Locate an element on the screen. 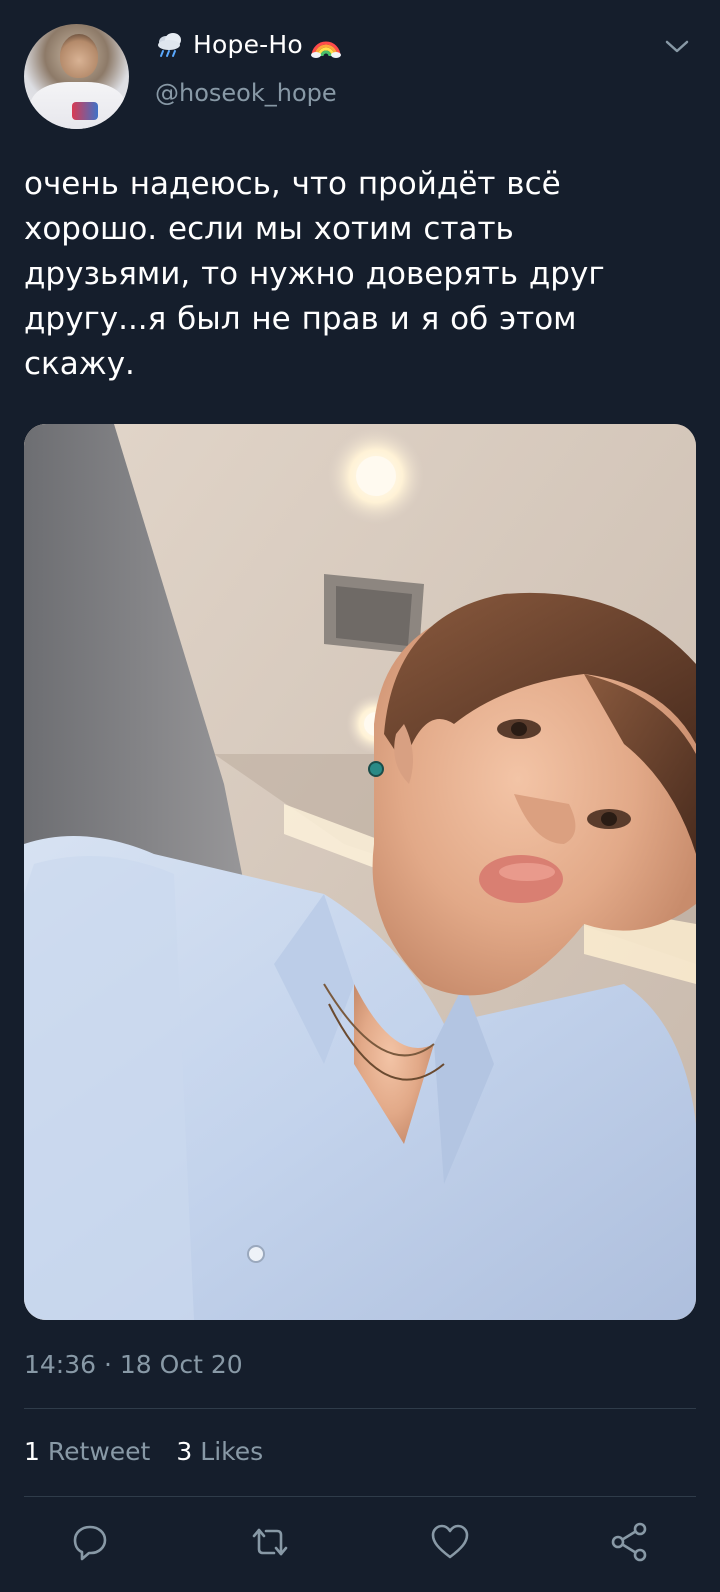 This screenshot has width=720, height=1592. divider-bottom is located at coordinates (360, 1496).